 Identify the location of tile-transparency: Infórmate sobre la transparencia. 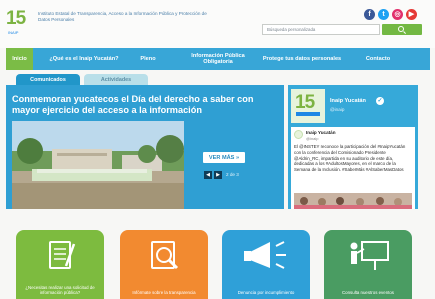
(164, 264).